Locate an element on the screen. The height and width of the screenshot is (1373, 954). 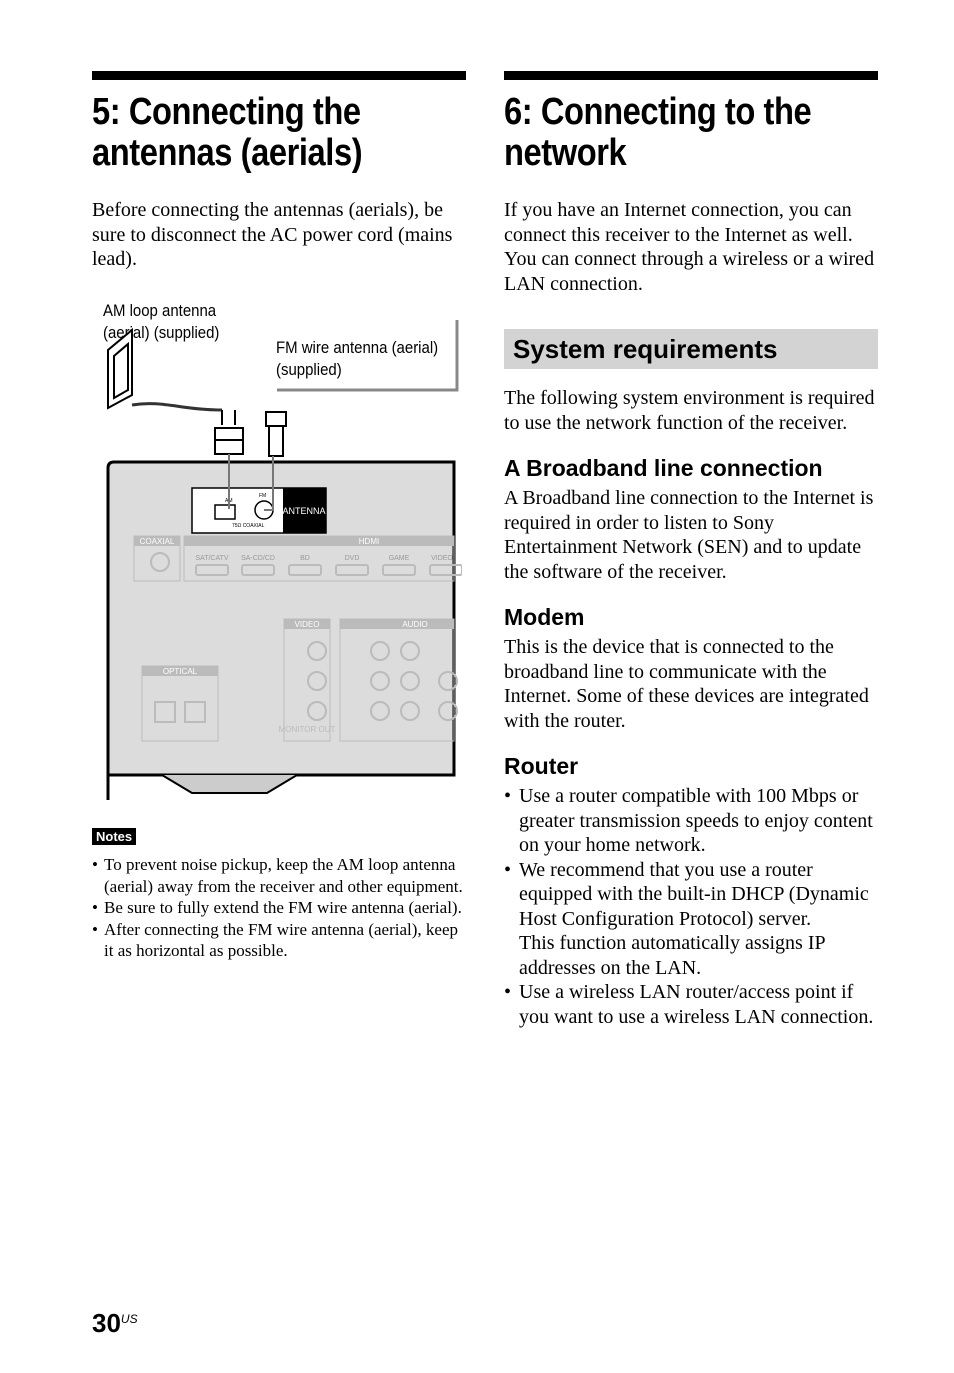
video-label: VIDEO is located at coordinates (307, 624).